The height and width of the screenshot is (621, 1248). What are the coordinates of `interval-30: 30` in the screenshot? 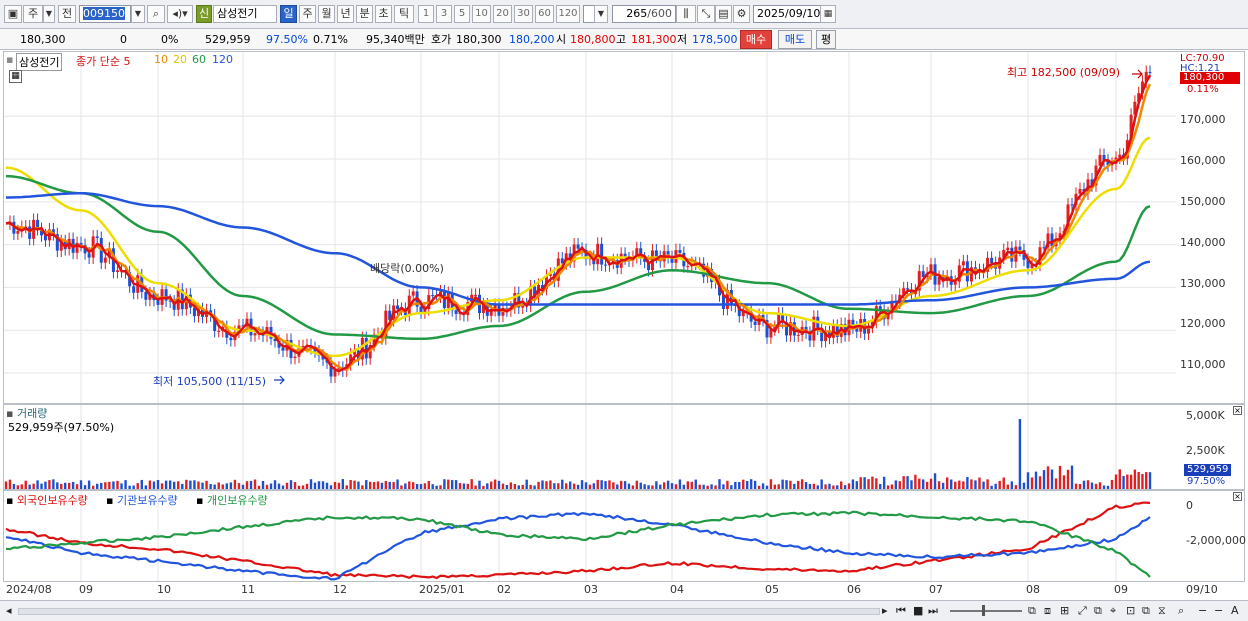 It's located at (523, 14).